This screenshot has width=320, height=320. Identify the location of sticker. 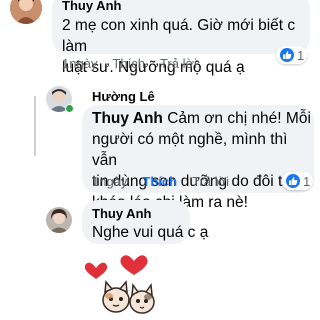
(127, 286).